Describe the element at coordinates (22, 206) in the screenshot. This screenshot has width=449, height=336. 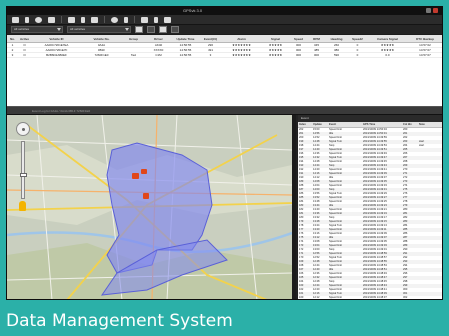
I see `street-view-icon` at that location.